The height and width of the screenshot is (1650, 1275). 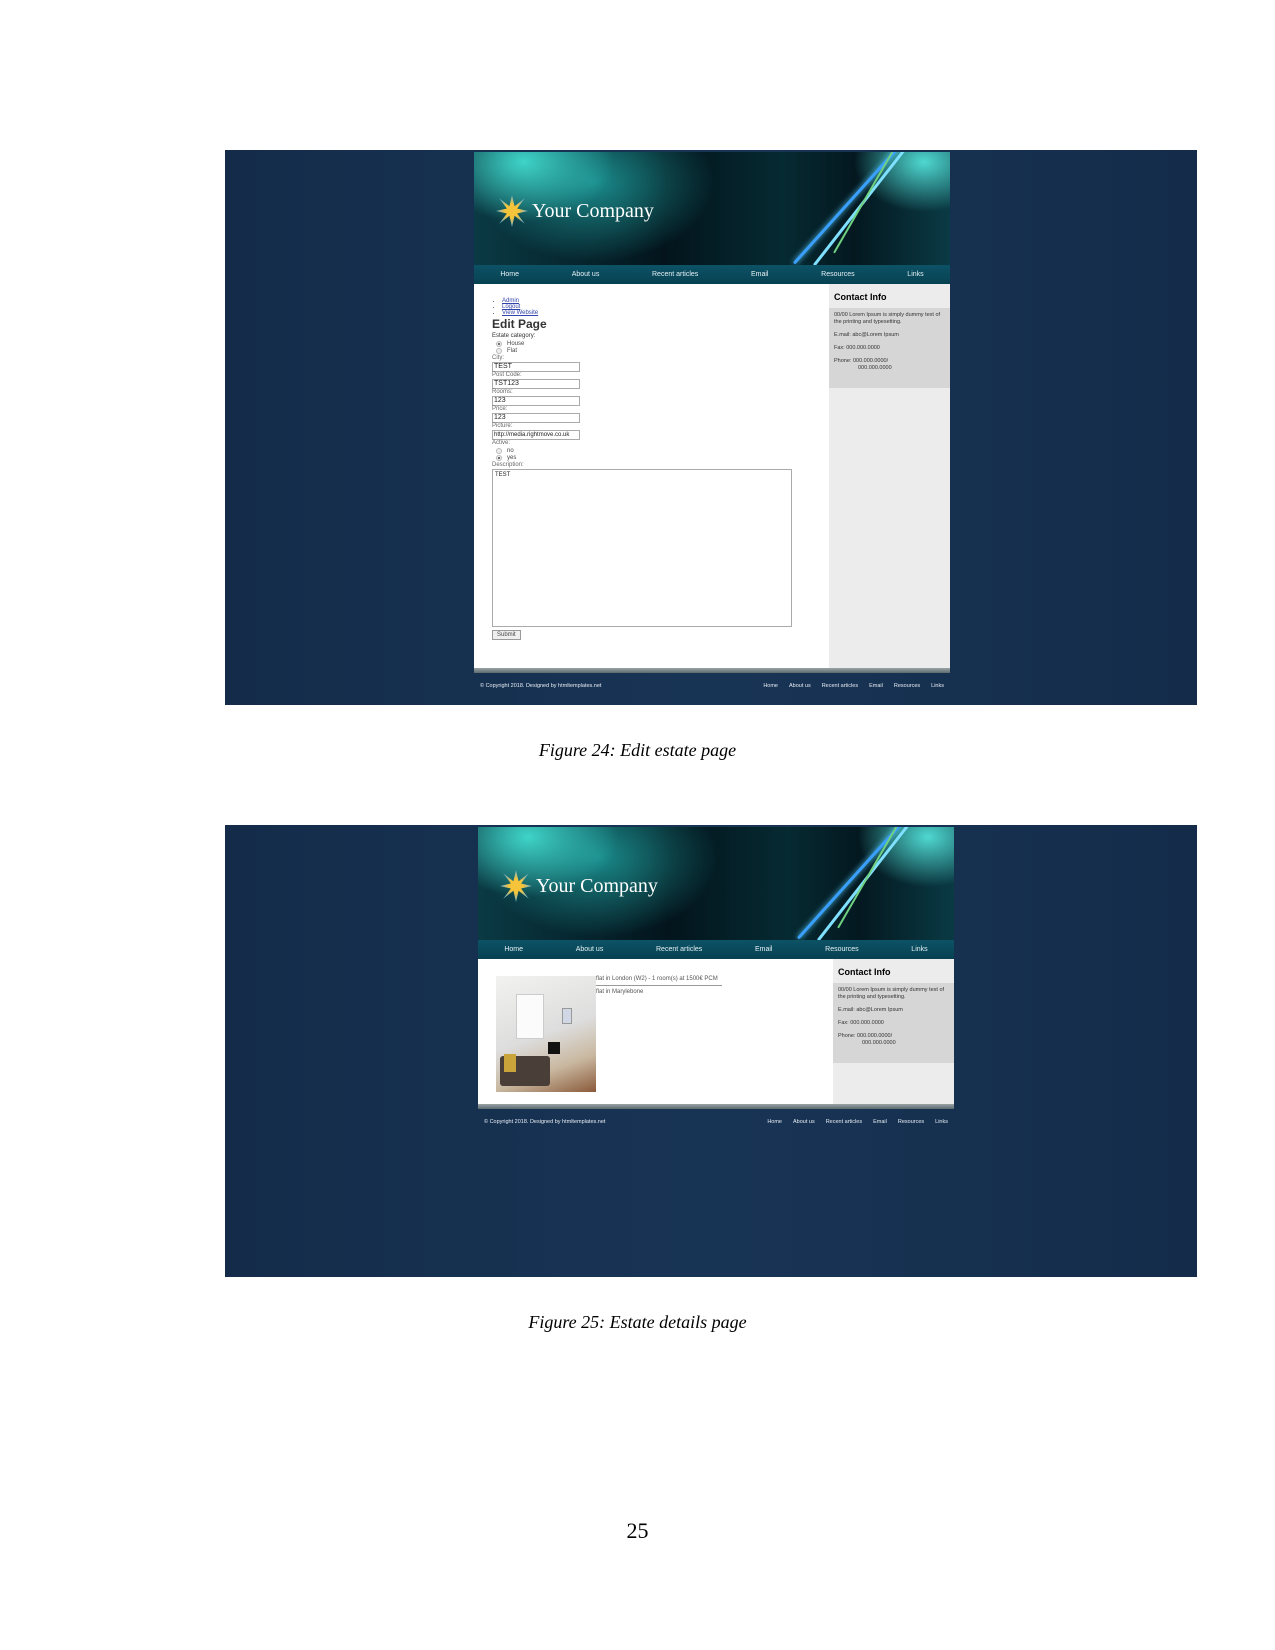 I want to click on page-number: 25, so click(x=637, y=1530).